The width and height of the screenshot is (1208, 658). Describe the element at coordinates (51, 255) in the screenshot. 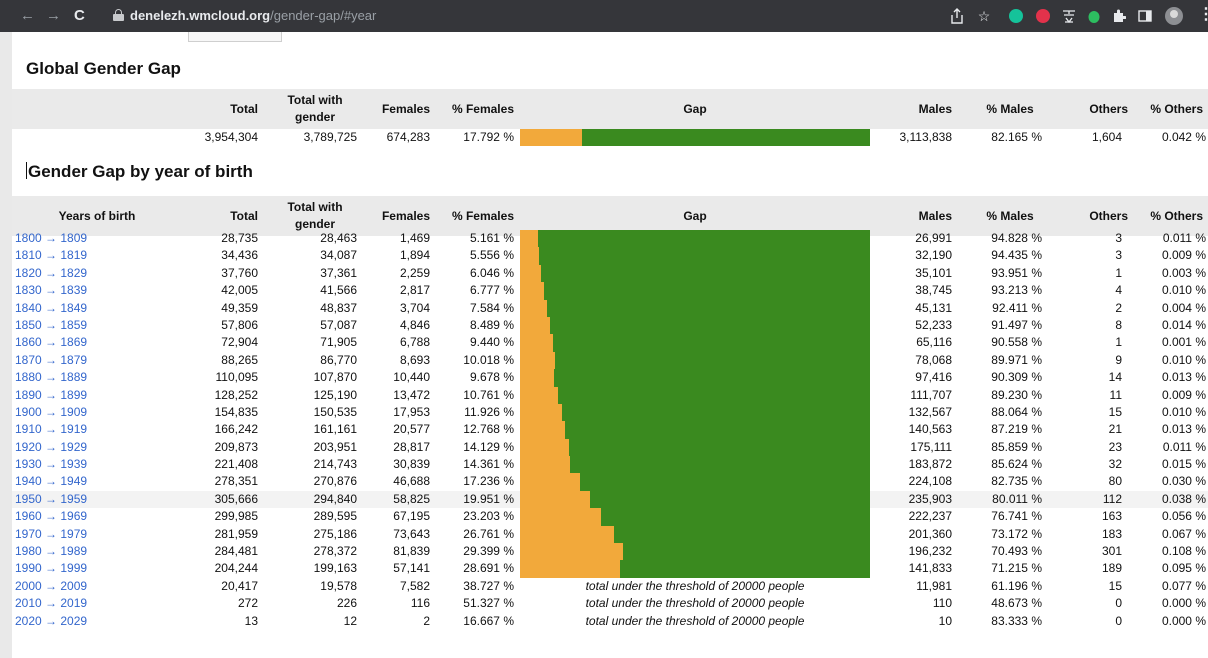

I see `years-of-birth-link: 1810 → 1819` at that location.